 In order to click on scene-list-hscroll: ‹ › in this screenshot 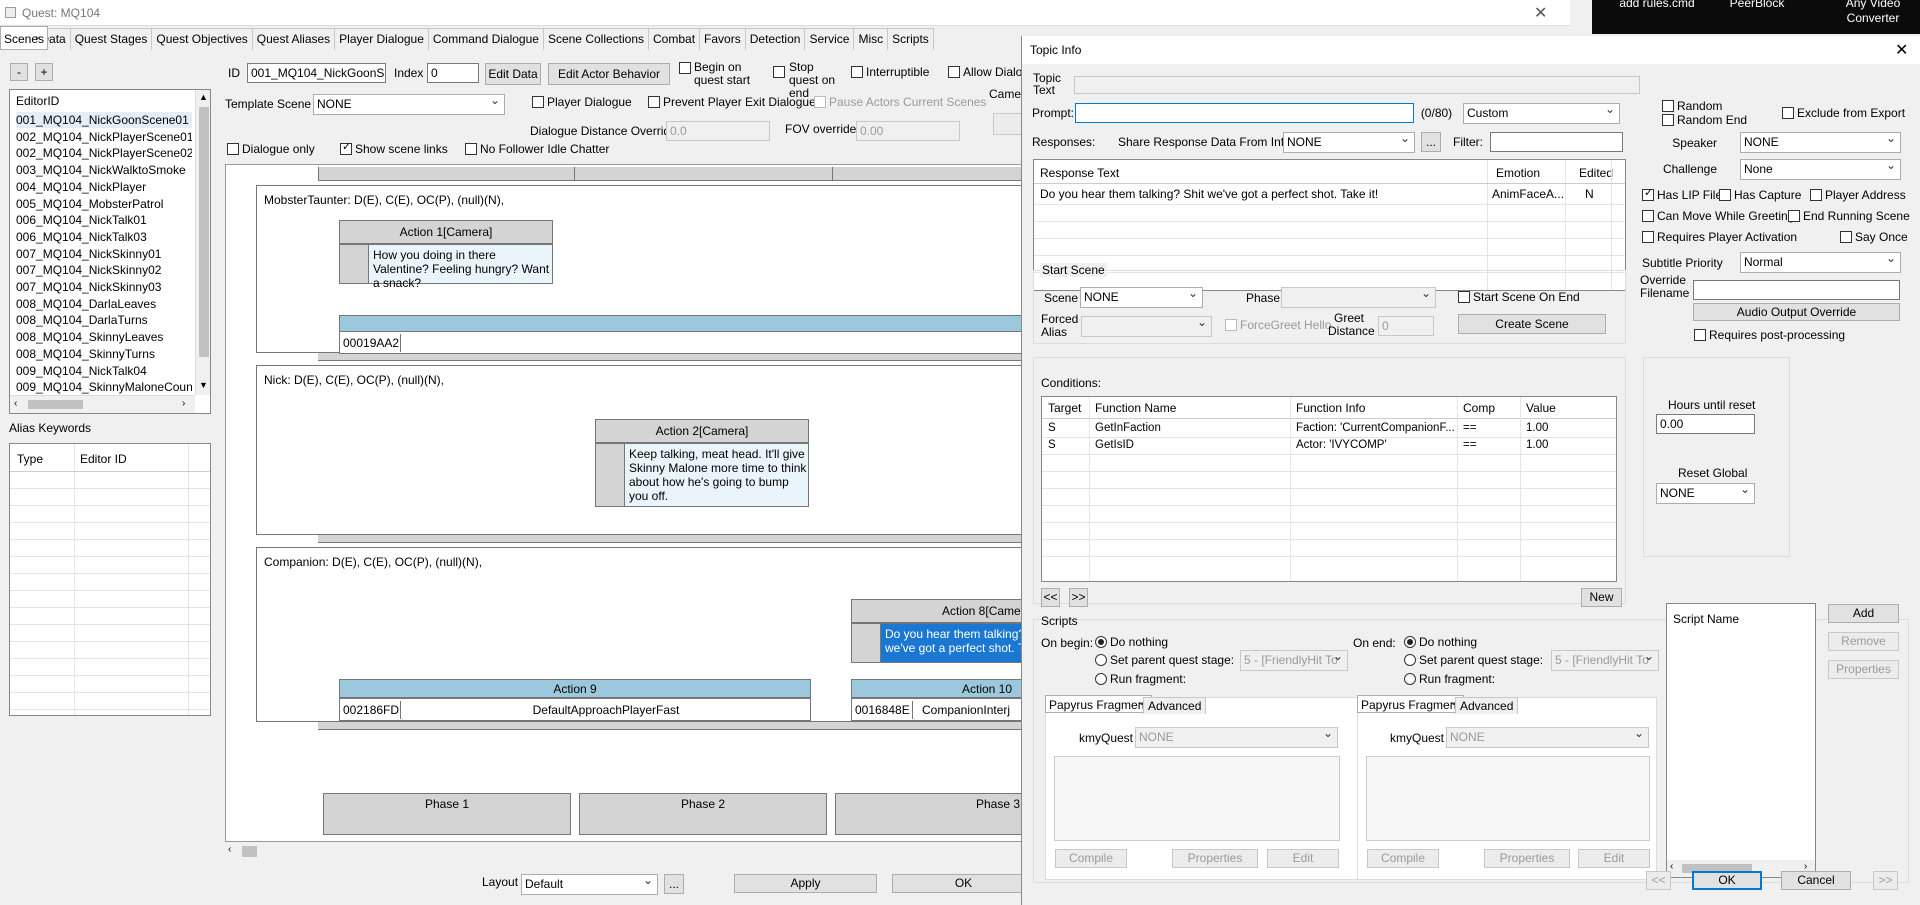, I will do `click(102, 404)`.